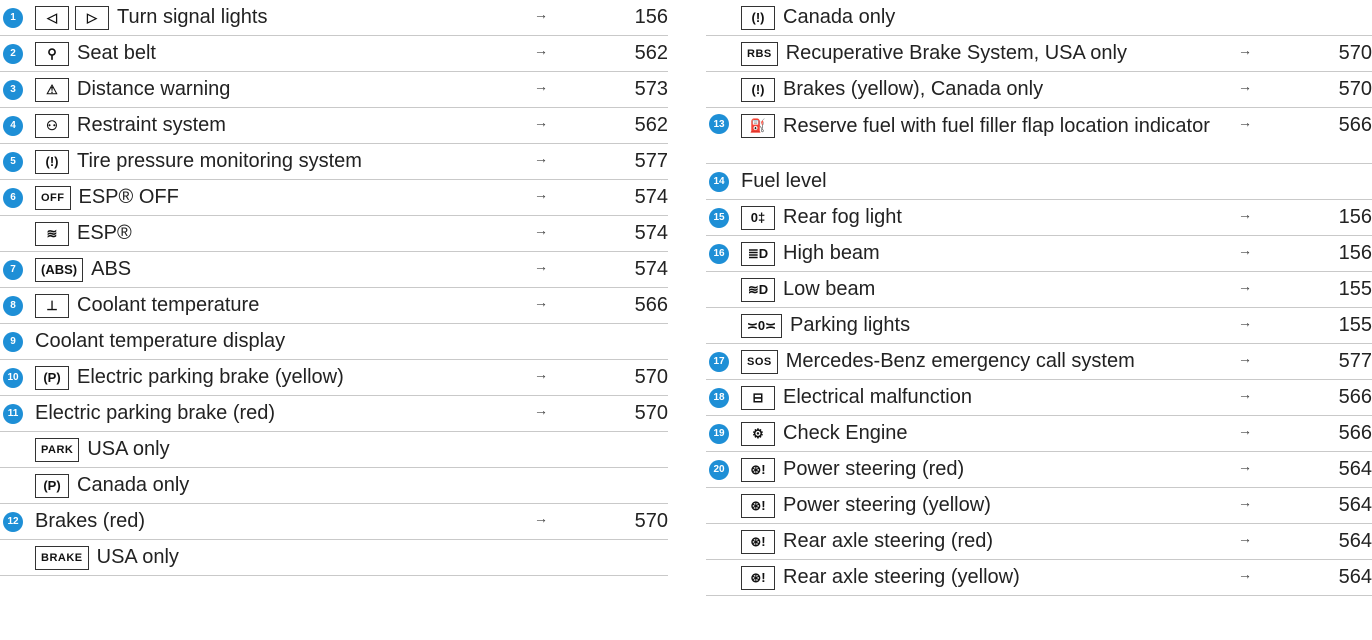 This screenshot has width=1372, height=640. I want to click on legend-row: ⊛! Rear axle steering (red) → 564, so click(1039, 542).